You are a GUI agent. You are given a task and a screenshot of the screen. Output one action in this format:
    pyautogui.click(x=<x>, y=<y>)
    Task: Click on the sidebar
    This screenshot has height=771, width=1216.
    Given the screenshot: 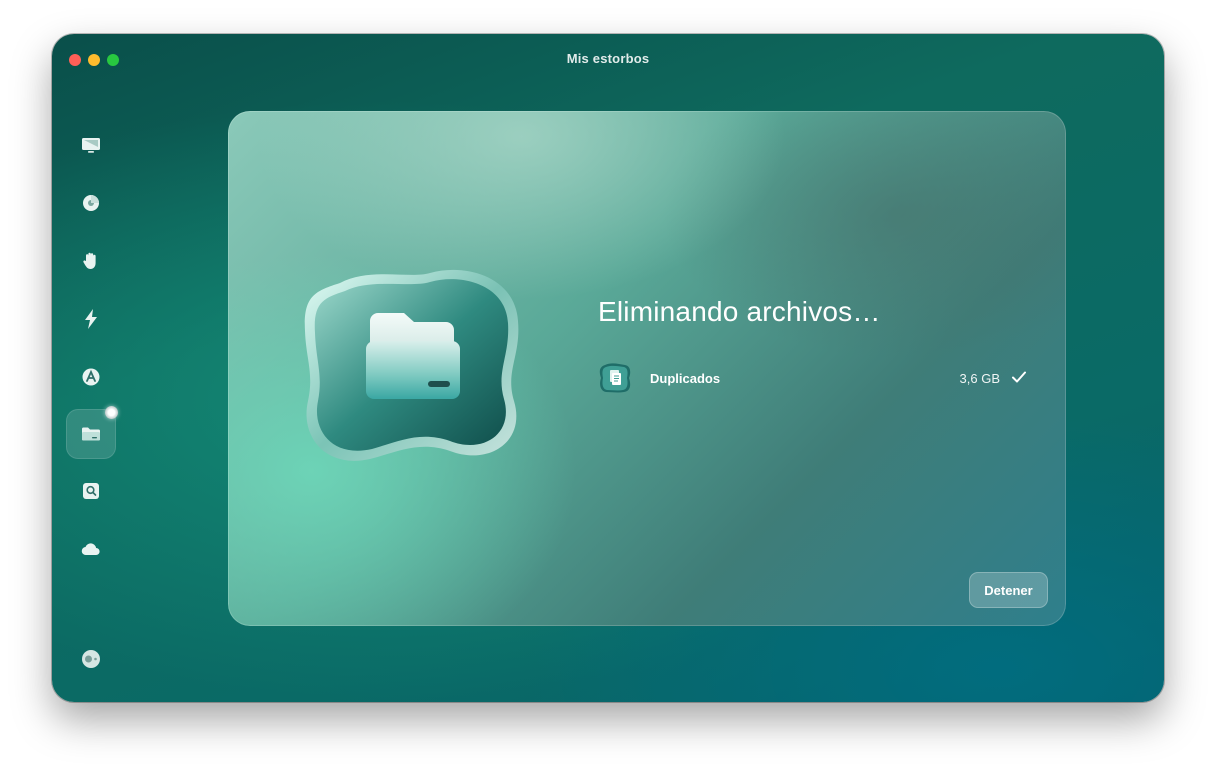 What is the action you would take?
    pyautogui.click(x=91, y=394)
    